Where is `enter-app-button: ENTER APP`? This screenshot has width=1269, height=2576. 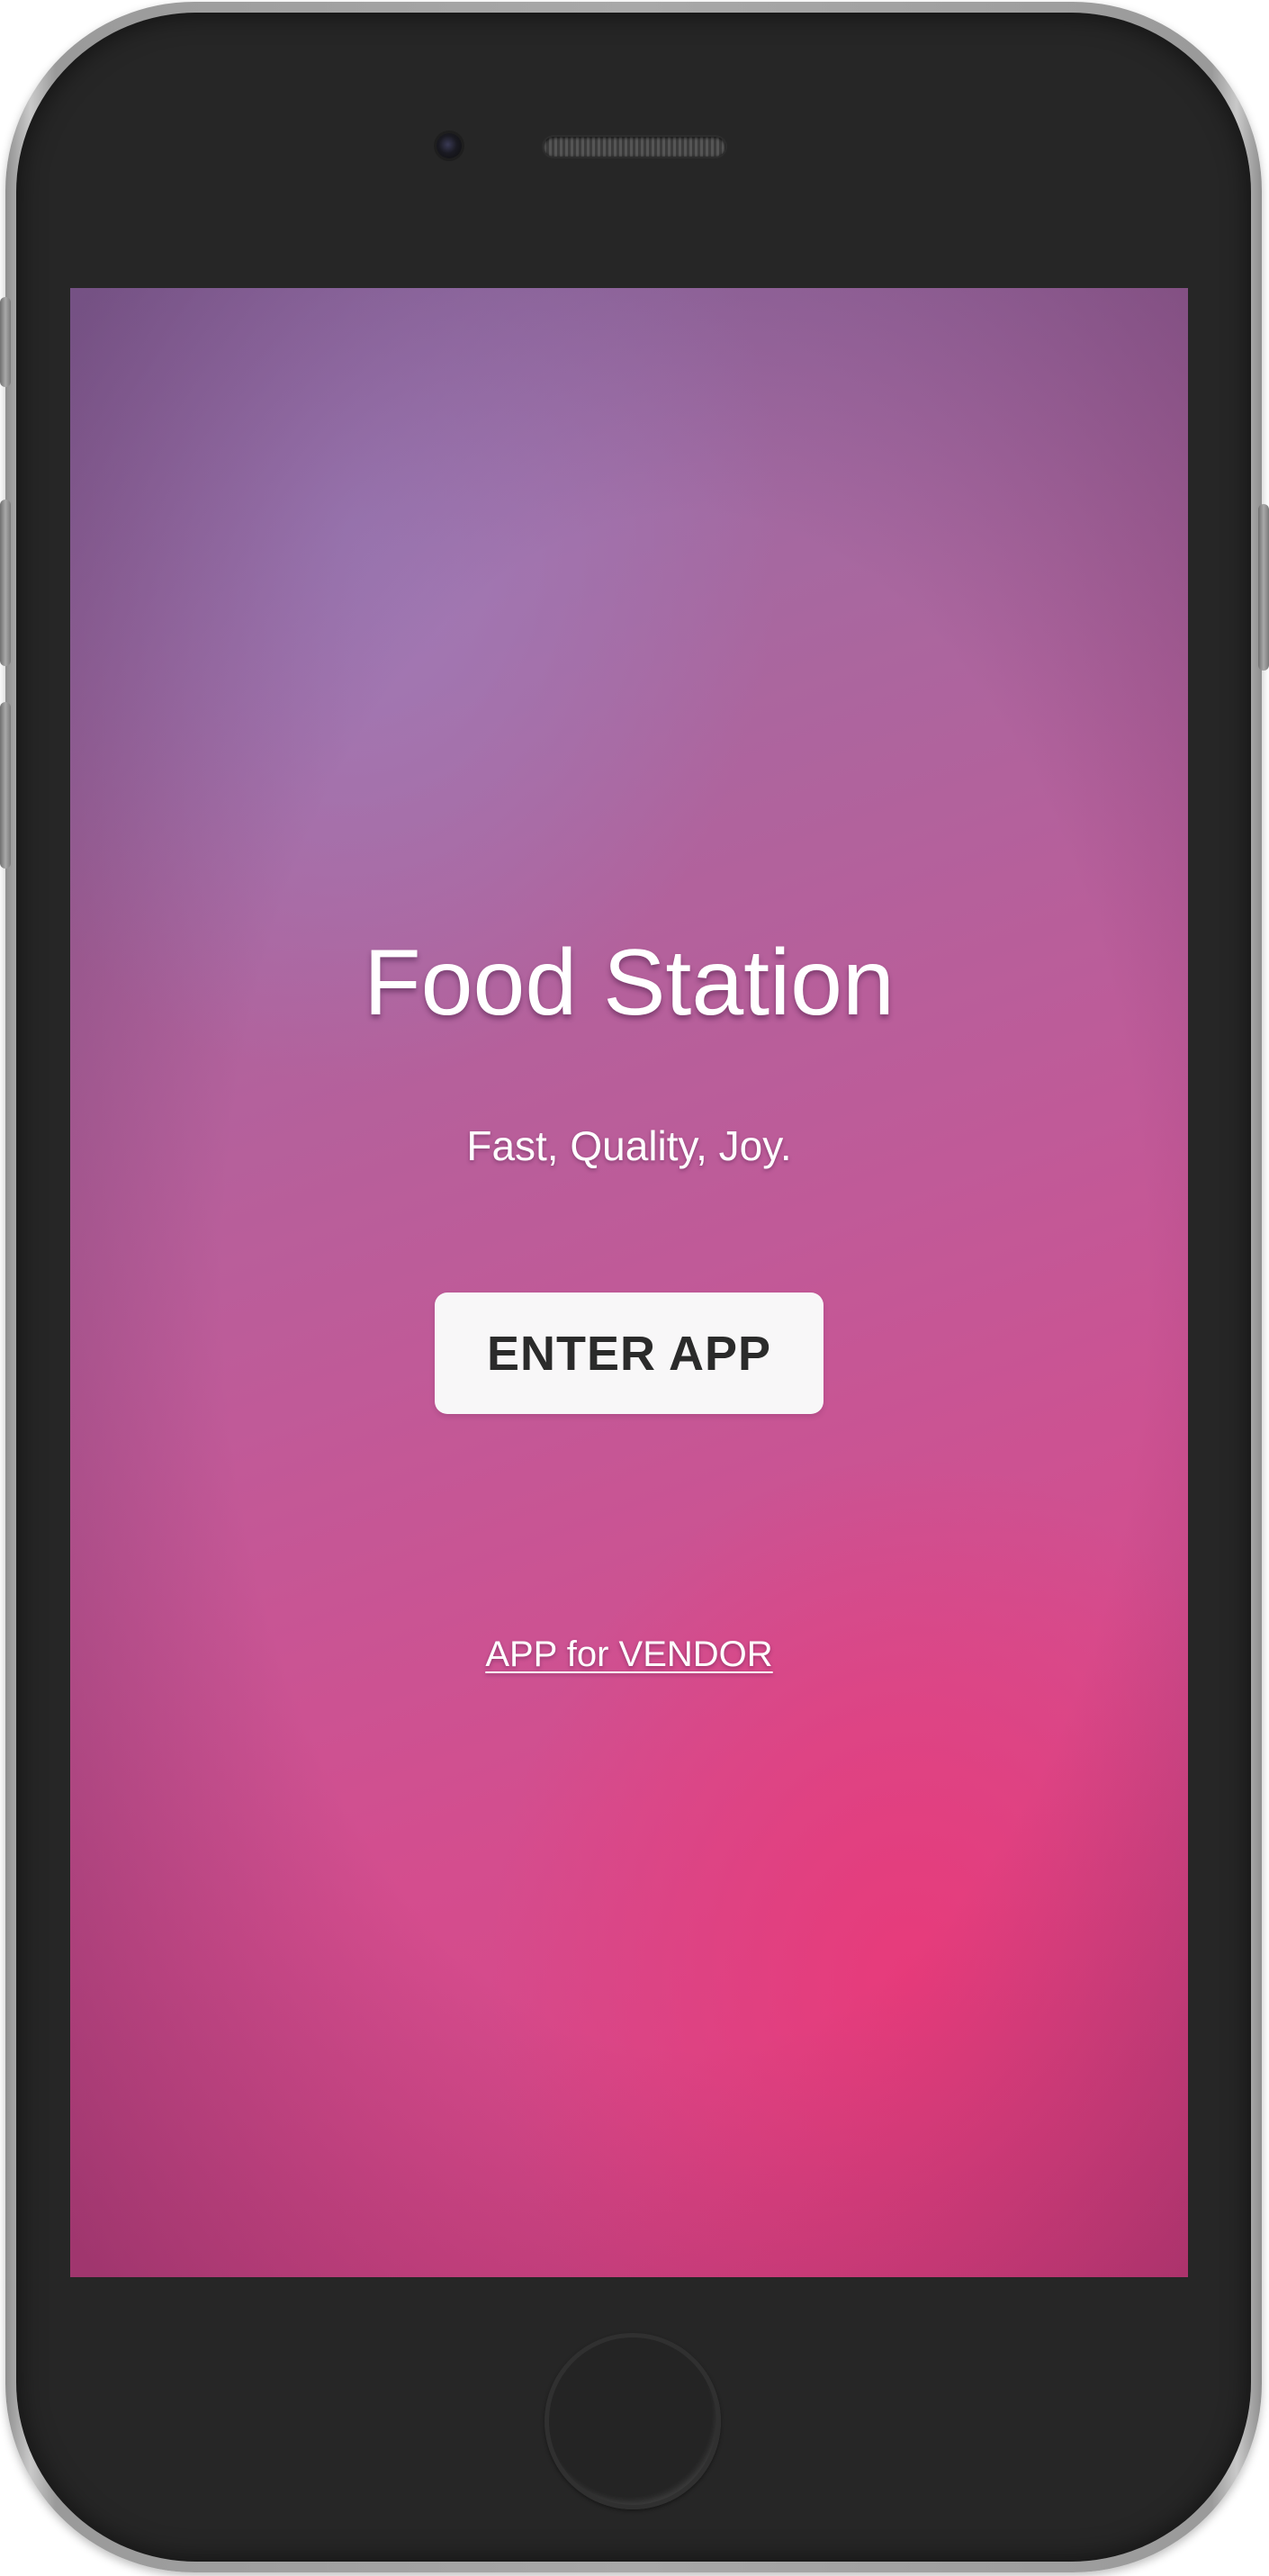
enter-app-button: ENTER APP is located at coordinates (629, 1353).